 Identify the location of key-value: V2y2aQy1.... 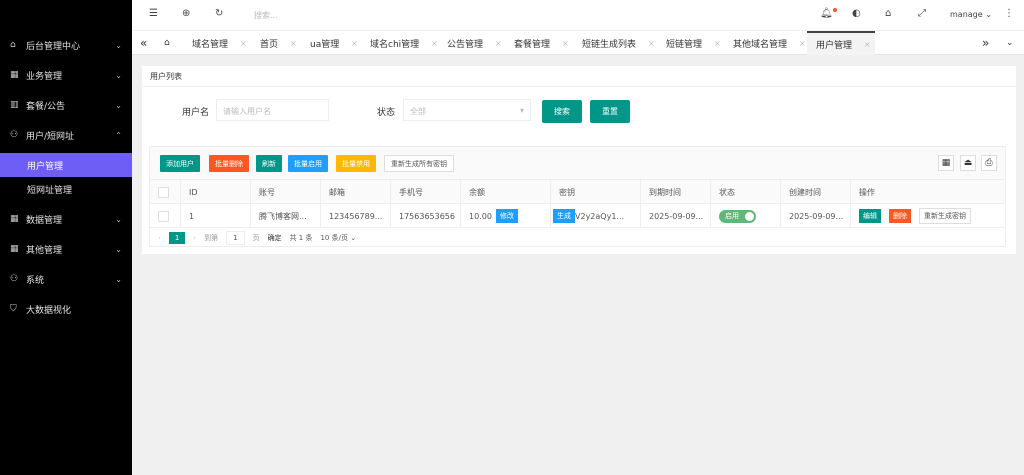
(600, 216).